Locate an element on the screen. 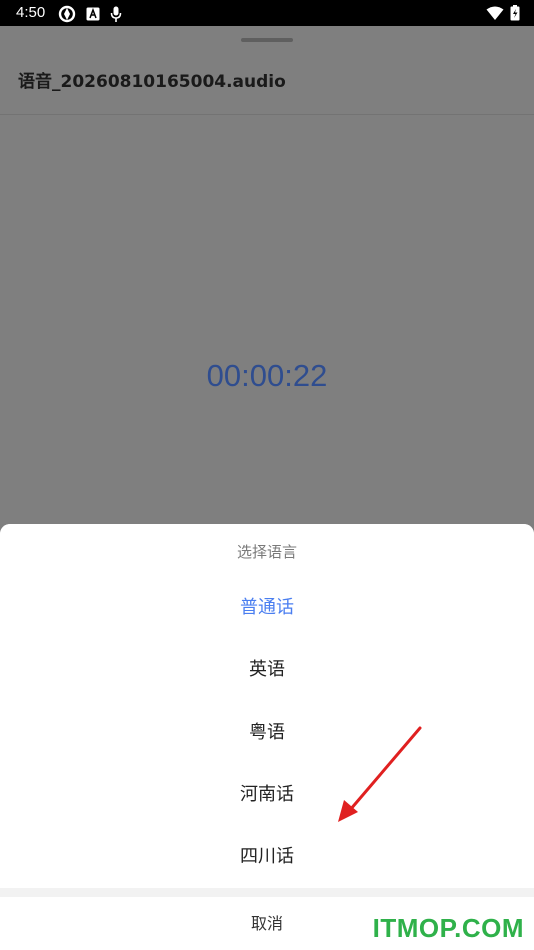 The height and width of the screenshot is (950, 534). wifi-icon is located at coordinates (495, 13).